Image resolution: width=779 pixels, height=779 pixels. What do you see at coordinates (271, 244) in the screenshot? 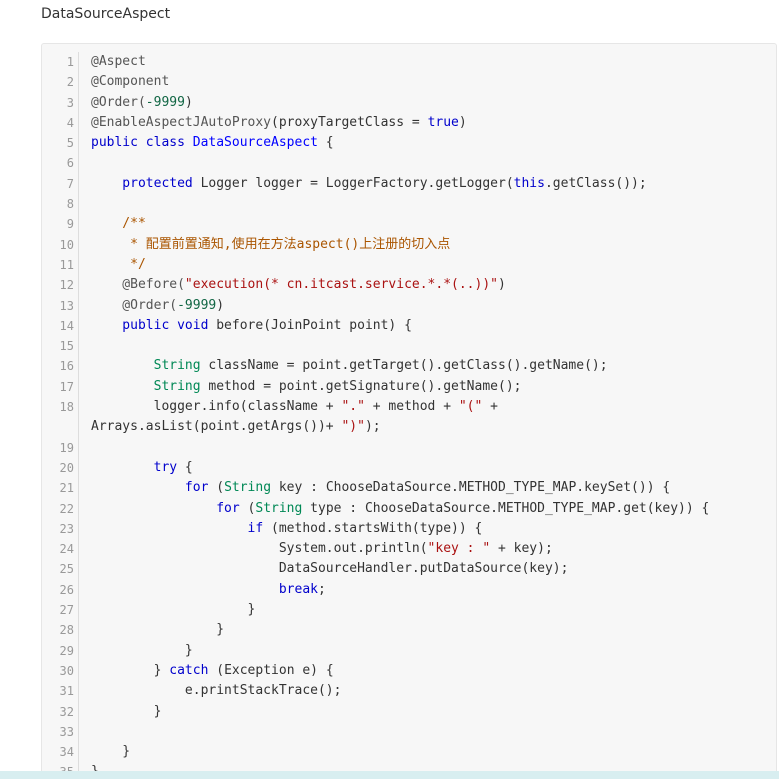
I see `code-token: * 配置前置通知,使用在方法aspect()上注册的切入点` at bounding box center [271, 244].